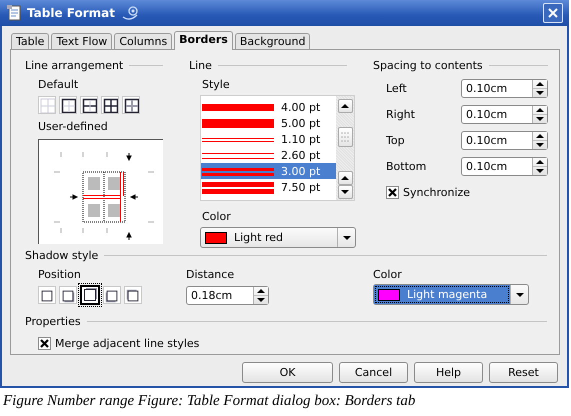 This screenshot has width=571, height=416. Describe the element at coordinates (300, 139) in the screenshot. I see `item-label: 1.10 pt` at that location.